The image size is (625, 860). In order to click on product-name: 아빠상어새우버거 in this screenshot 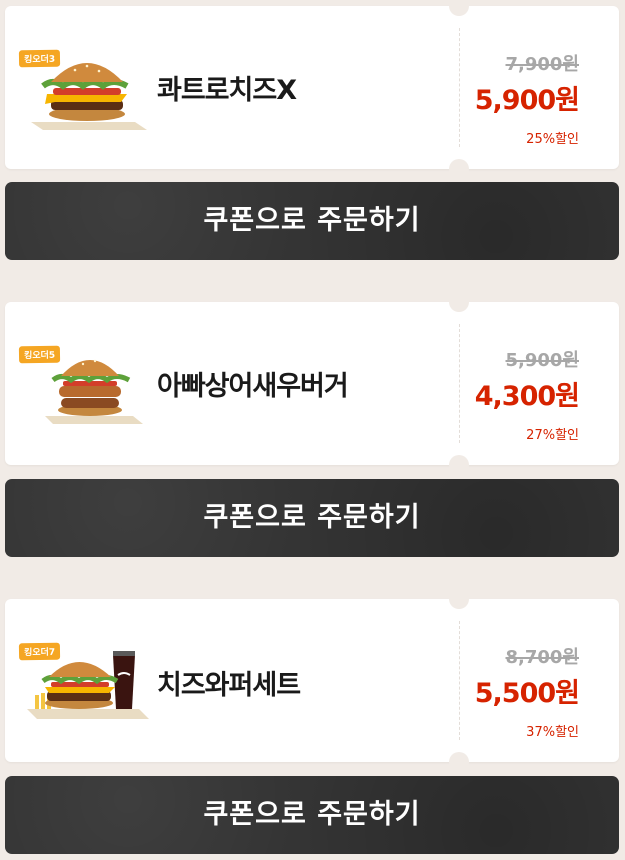, I will do `click(253, 386)`.